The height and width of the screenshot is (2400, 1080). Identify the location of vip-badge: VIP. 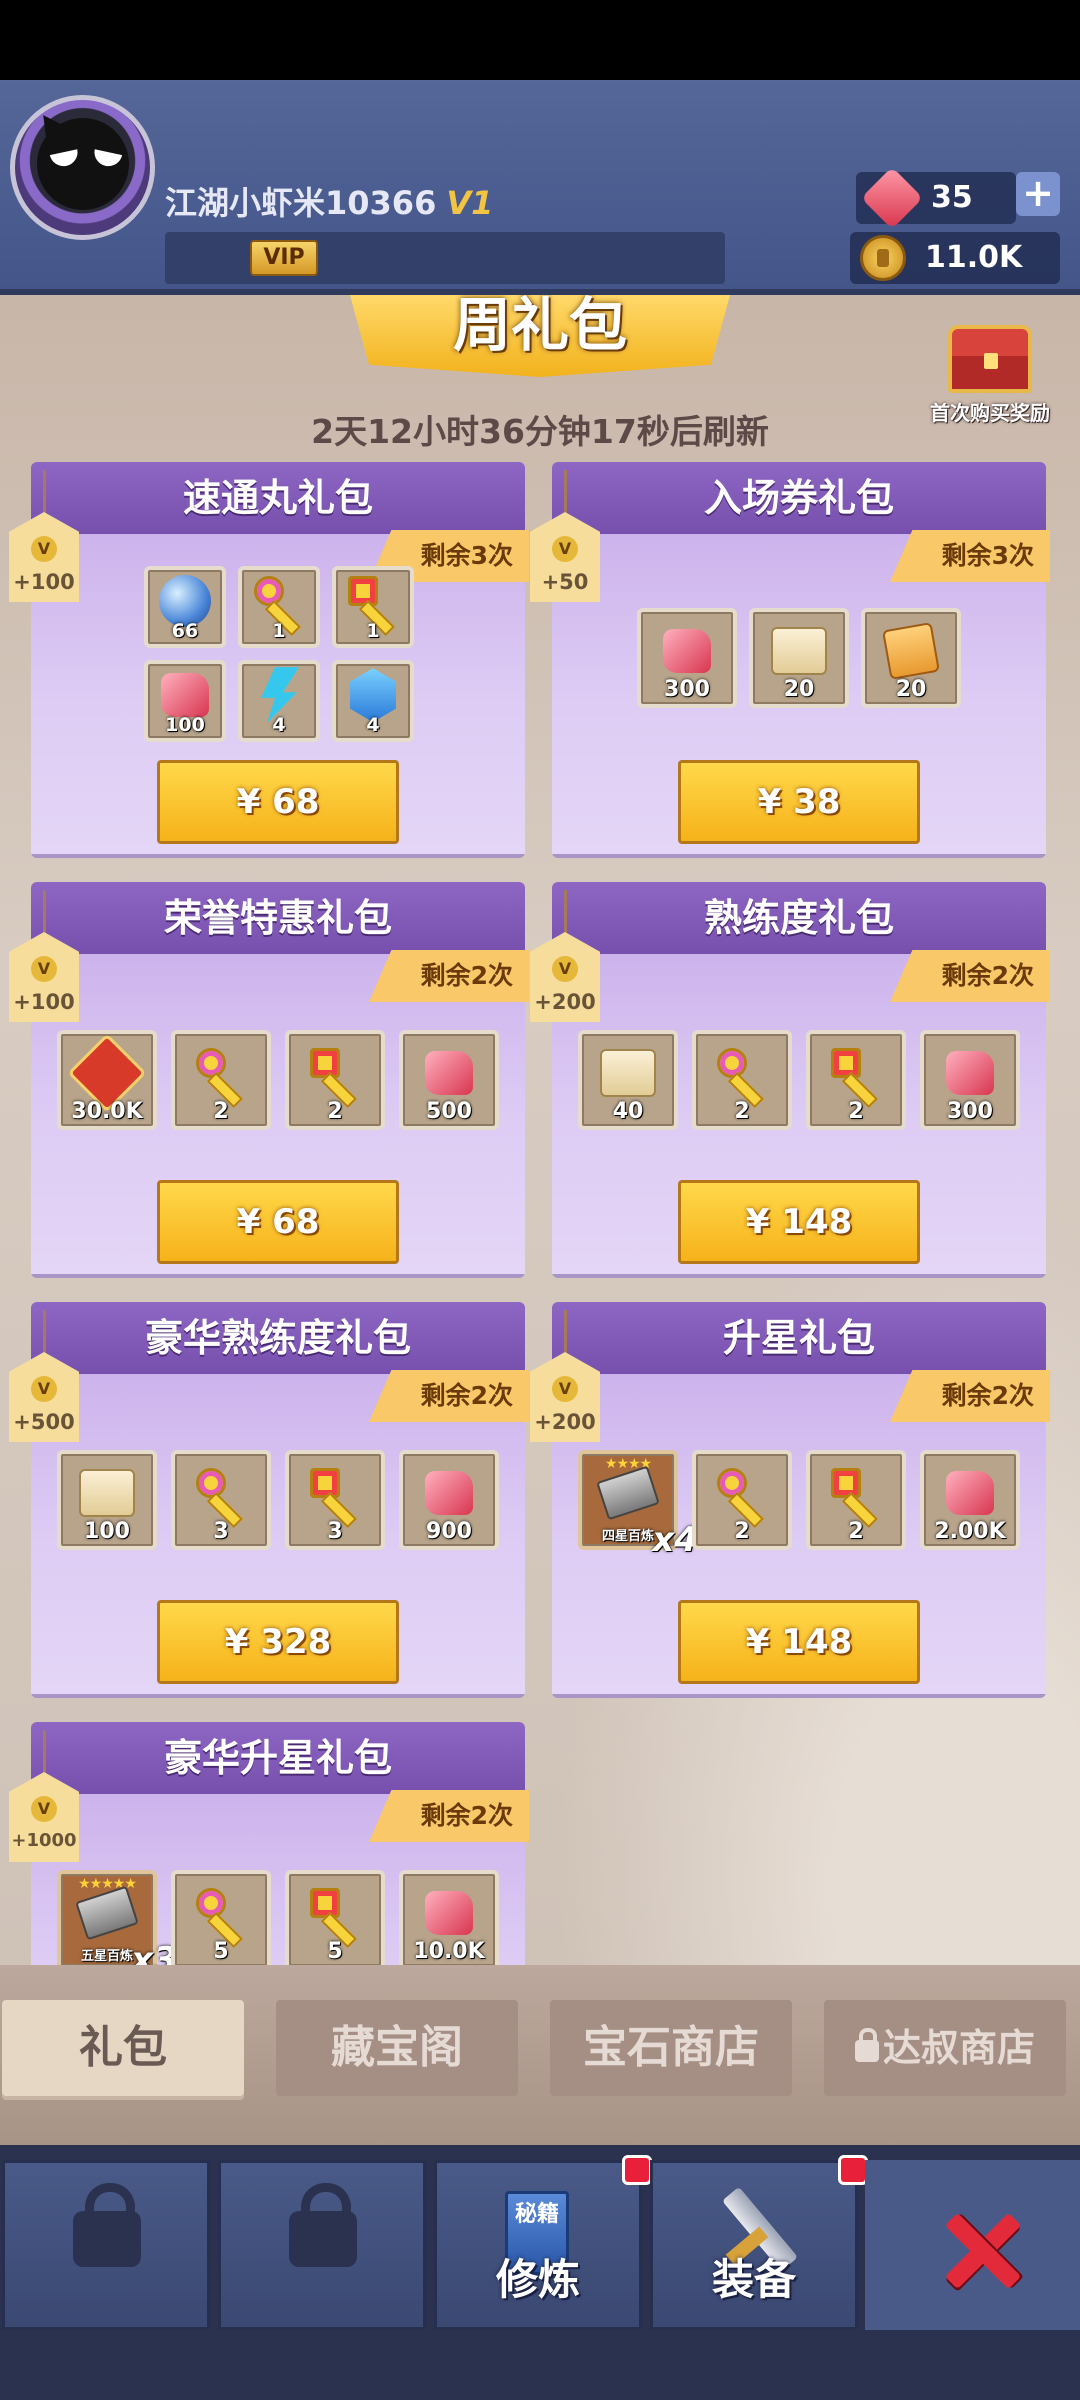
(284, 258).